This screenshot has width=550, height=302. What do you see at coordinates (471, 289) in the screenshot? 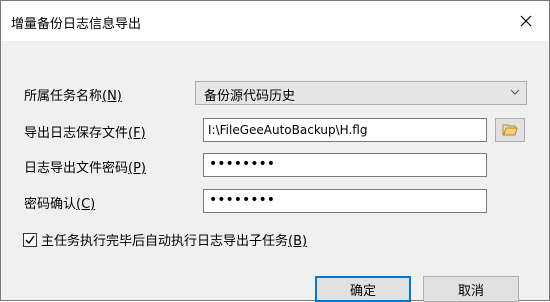
I see `cancel-button: 取消` at bounding box center [471, 289].